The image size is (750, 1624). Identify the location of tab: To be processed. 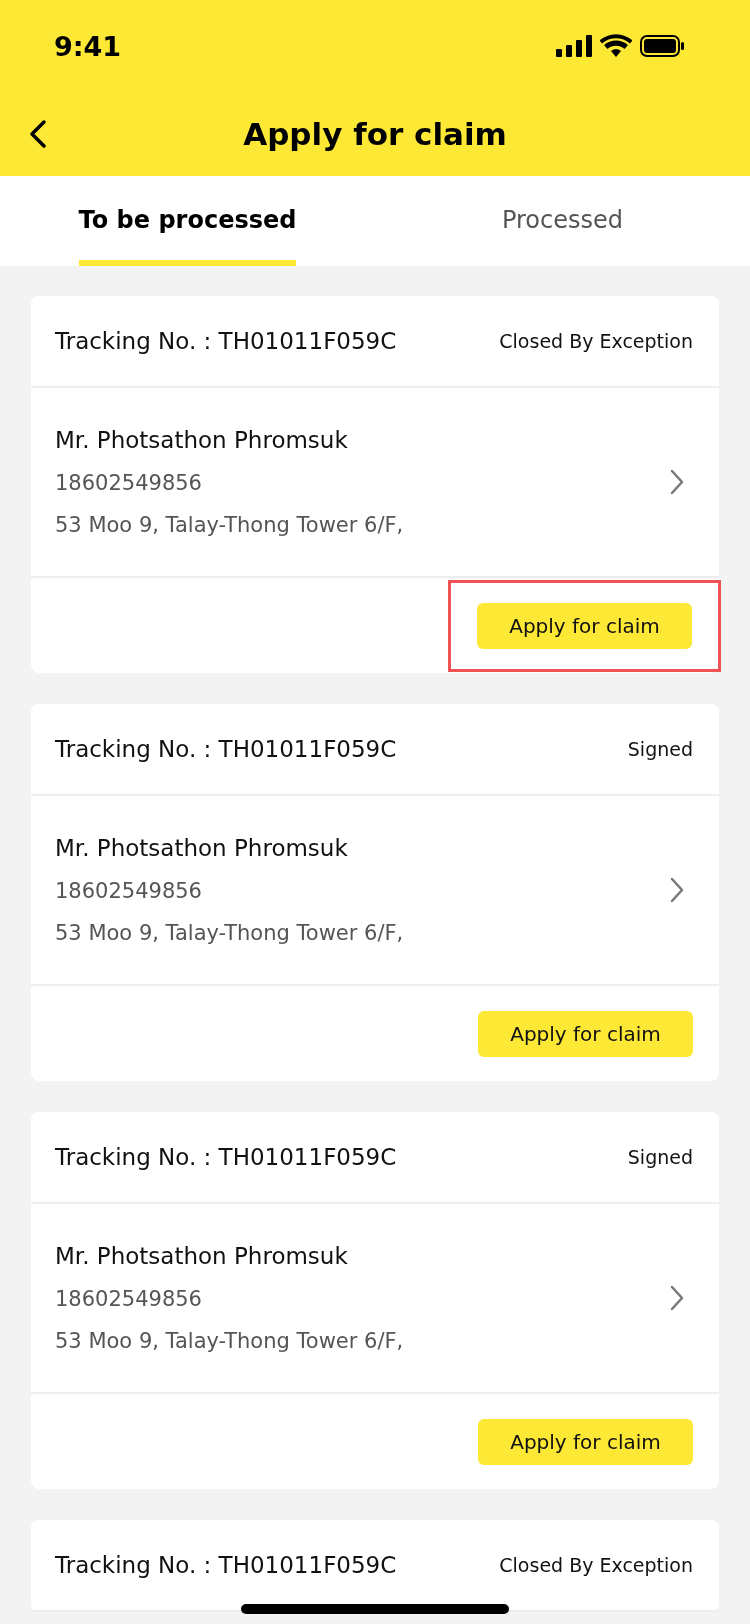
(187, 221).